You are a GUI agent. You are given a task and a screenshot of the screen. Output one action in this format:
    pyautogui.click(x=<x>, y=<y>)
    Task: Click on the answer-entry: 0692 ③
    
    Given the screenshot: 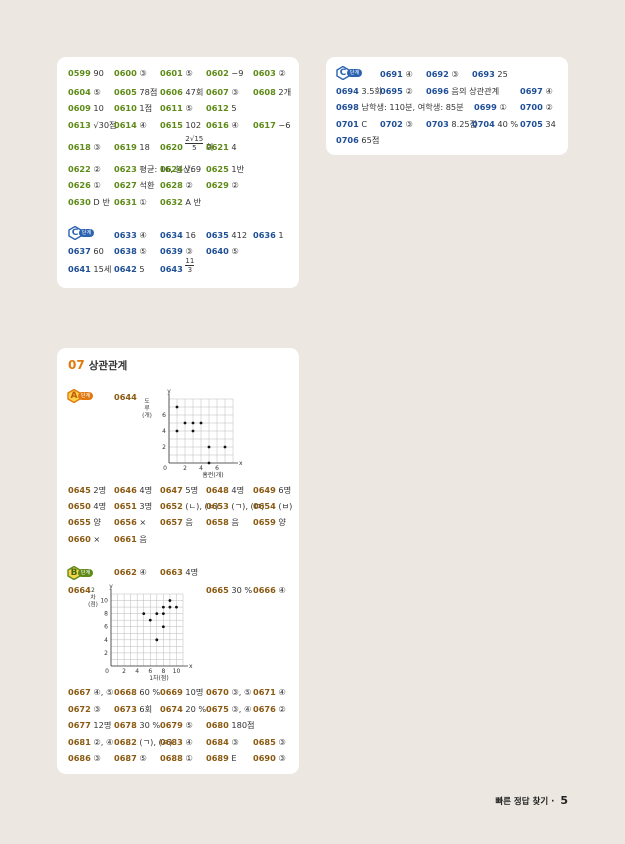 What is the action you would take?
    pyautogui.click(x=442, y=74)
    